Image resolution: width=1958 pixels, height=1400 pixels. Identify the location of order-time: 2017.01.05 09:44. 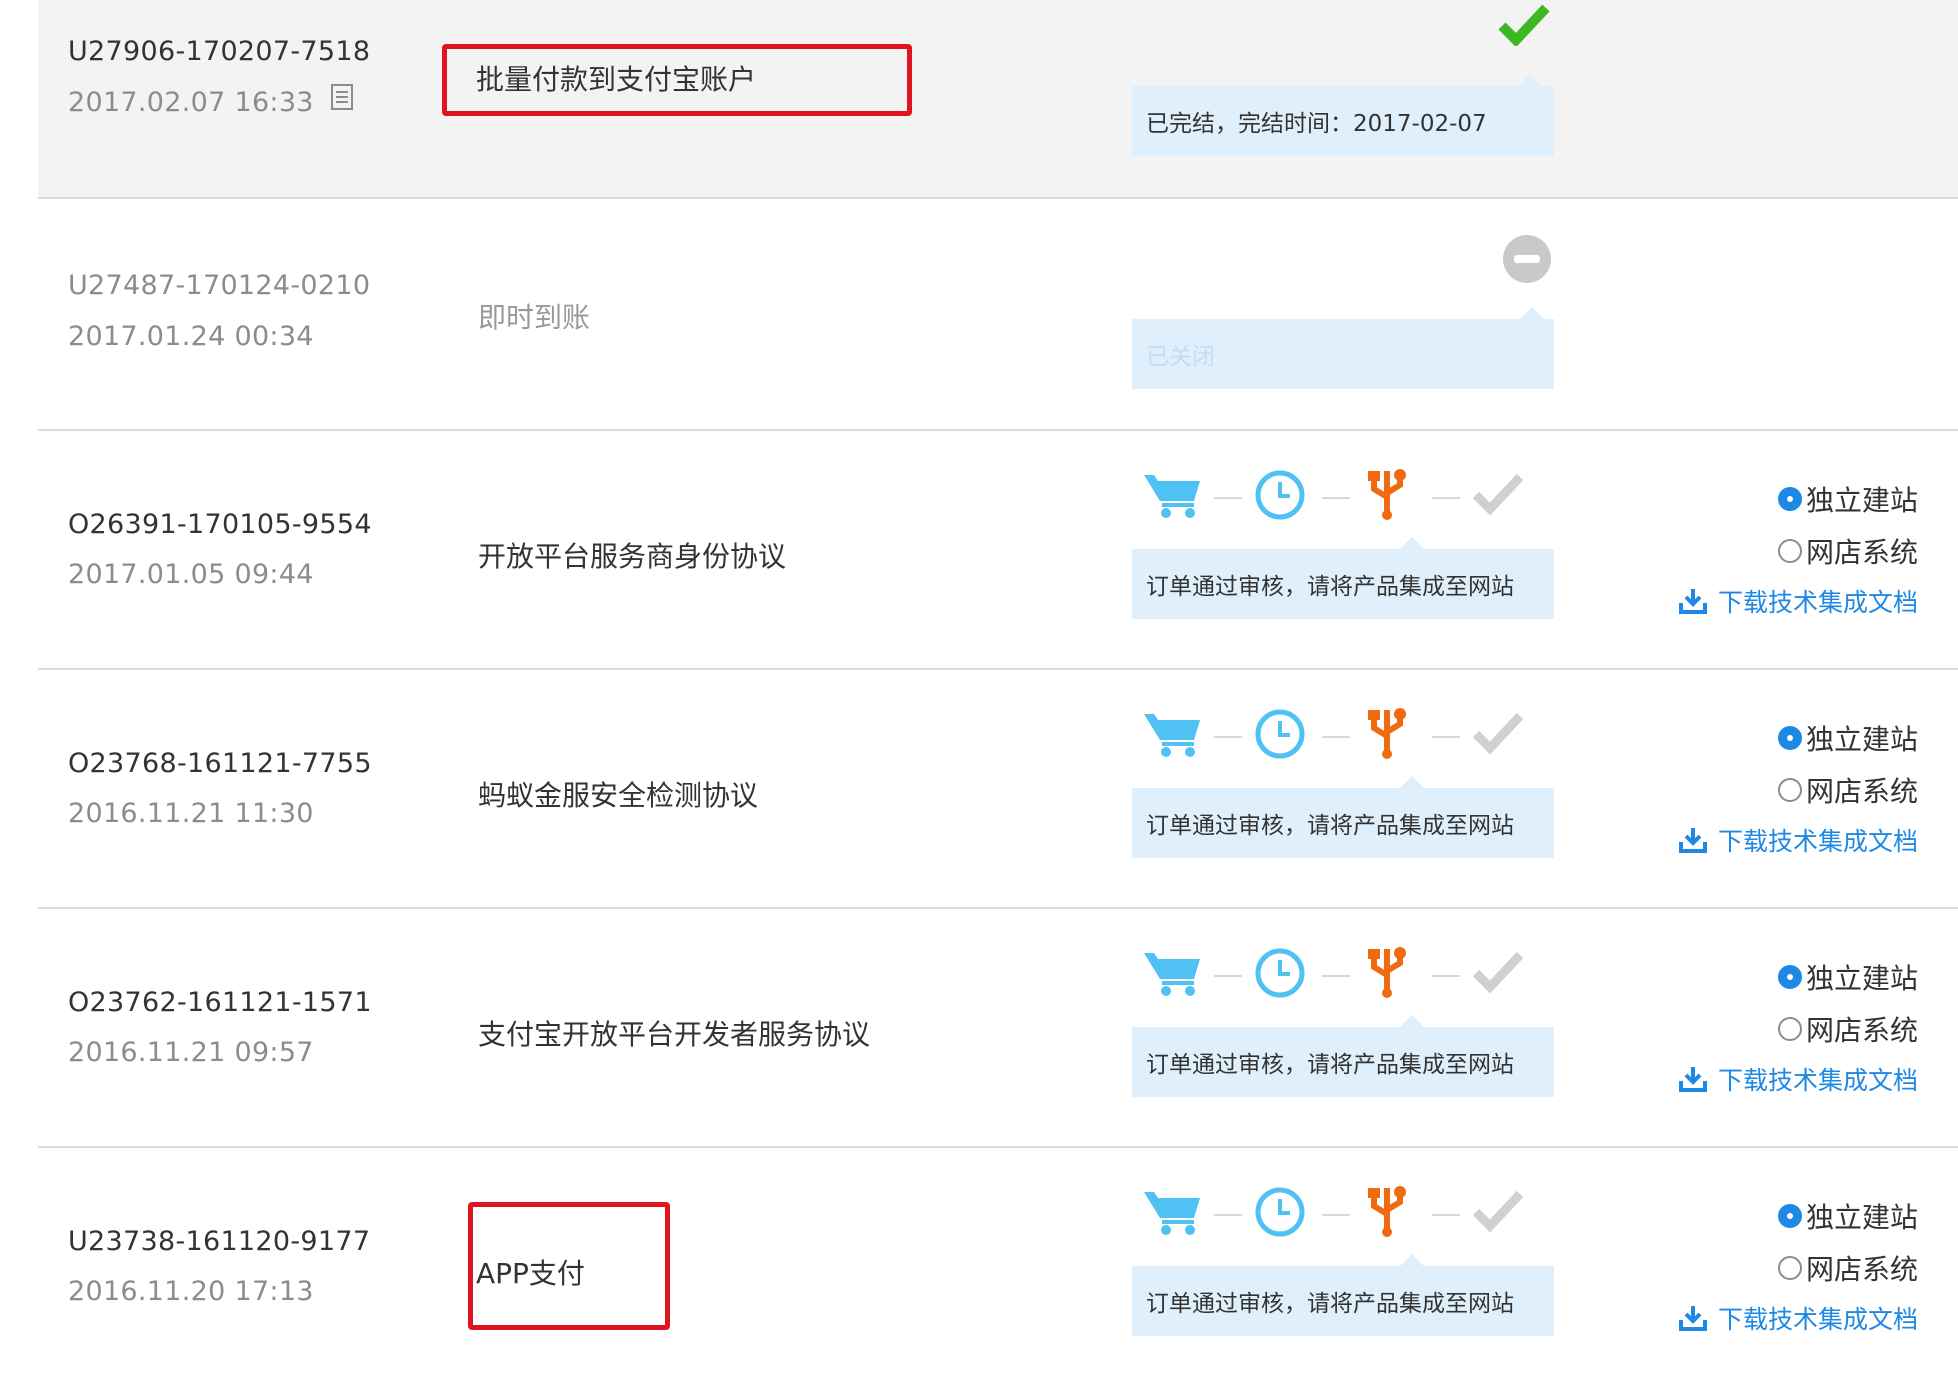
(191, 574).